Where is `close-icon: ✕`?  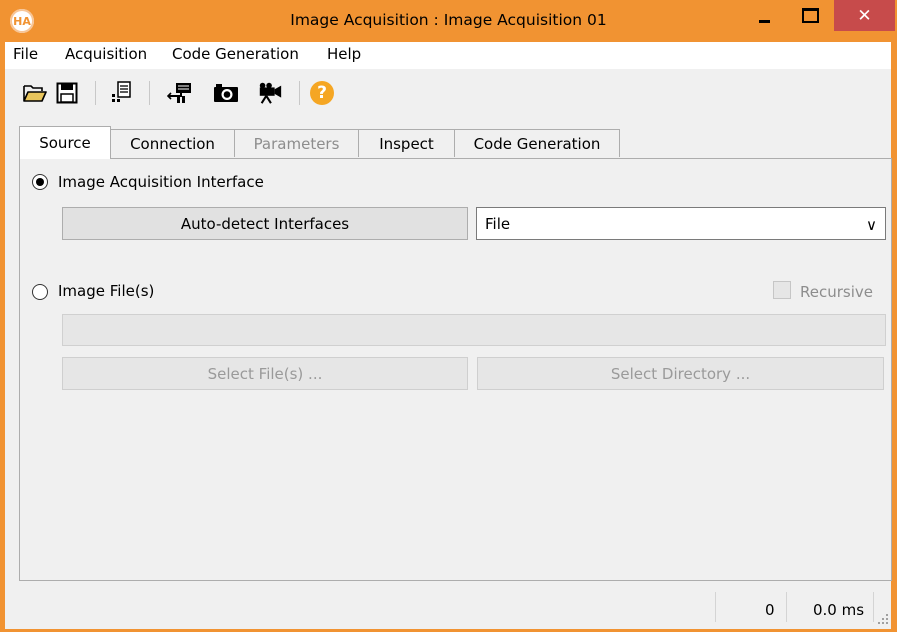
close-icon: ✕ is located at coordinates (864, 15).